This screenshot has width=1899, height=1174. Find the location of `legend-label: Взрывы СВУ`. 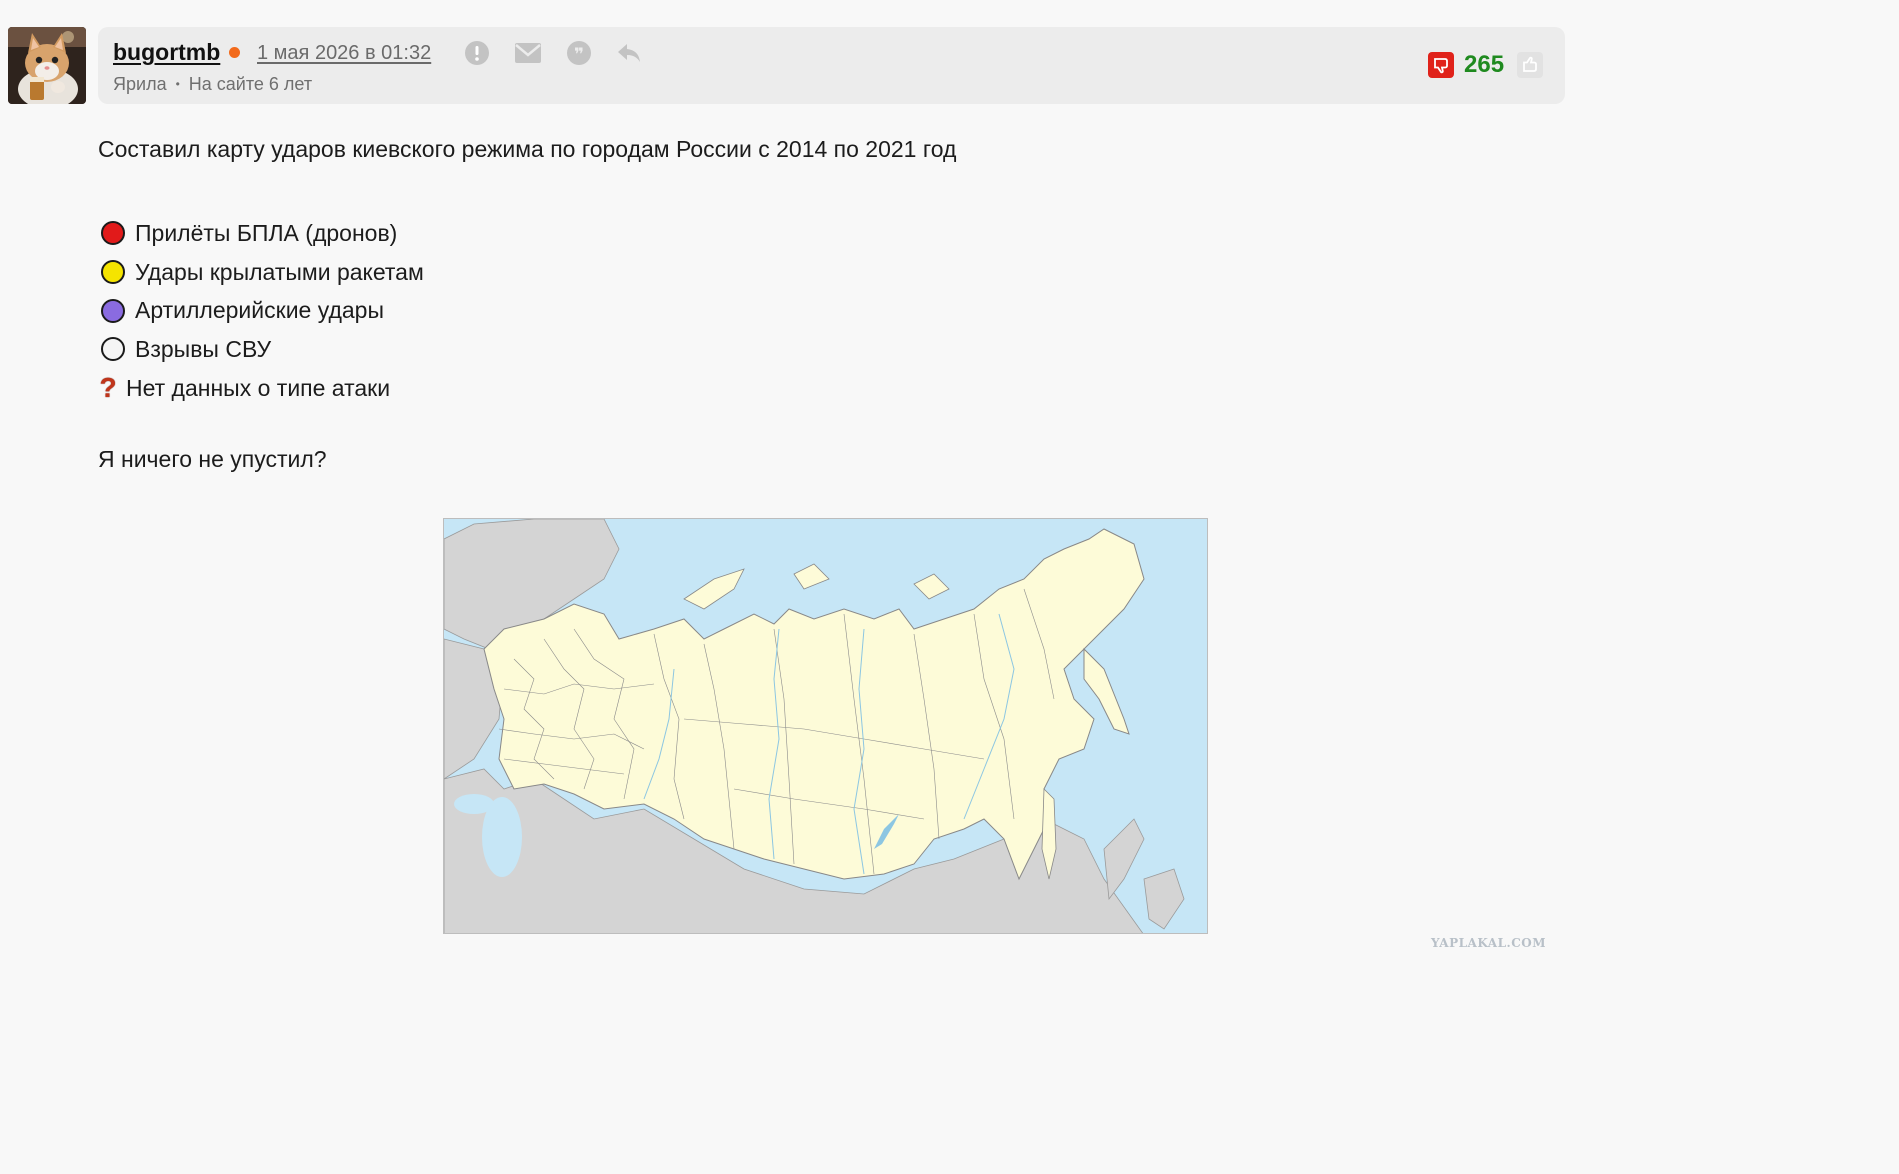

legend-label: Взрывы СВУ is located at coordinates (203, 348).